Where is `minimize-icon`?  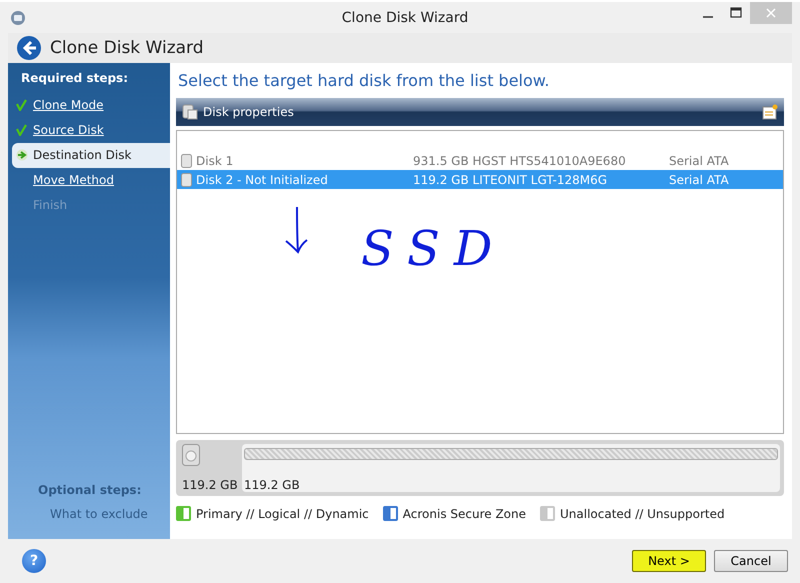 minimize-icon is located at coordinates (708, 17).